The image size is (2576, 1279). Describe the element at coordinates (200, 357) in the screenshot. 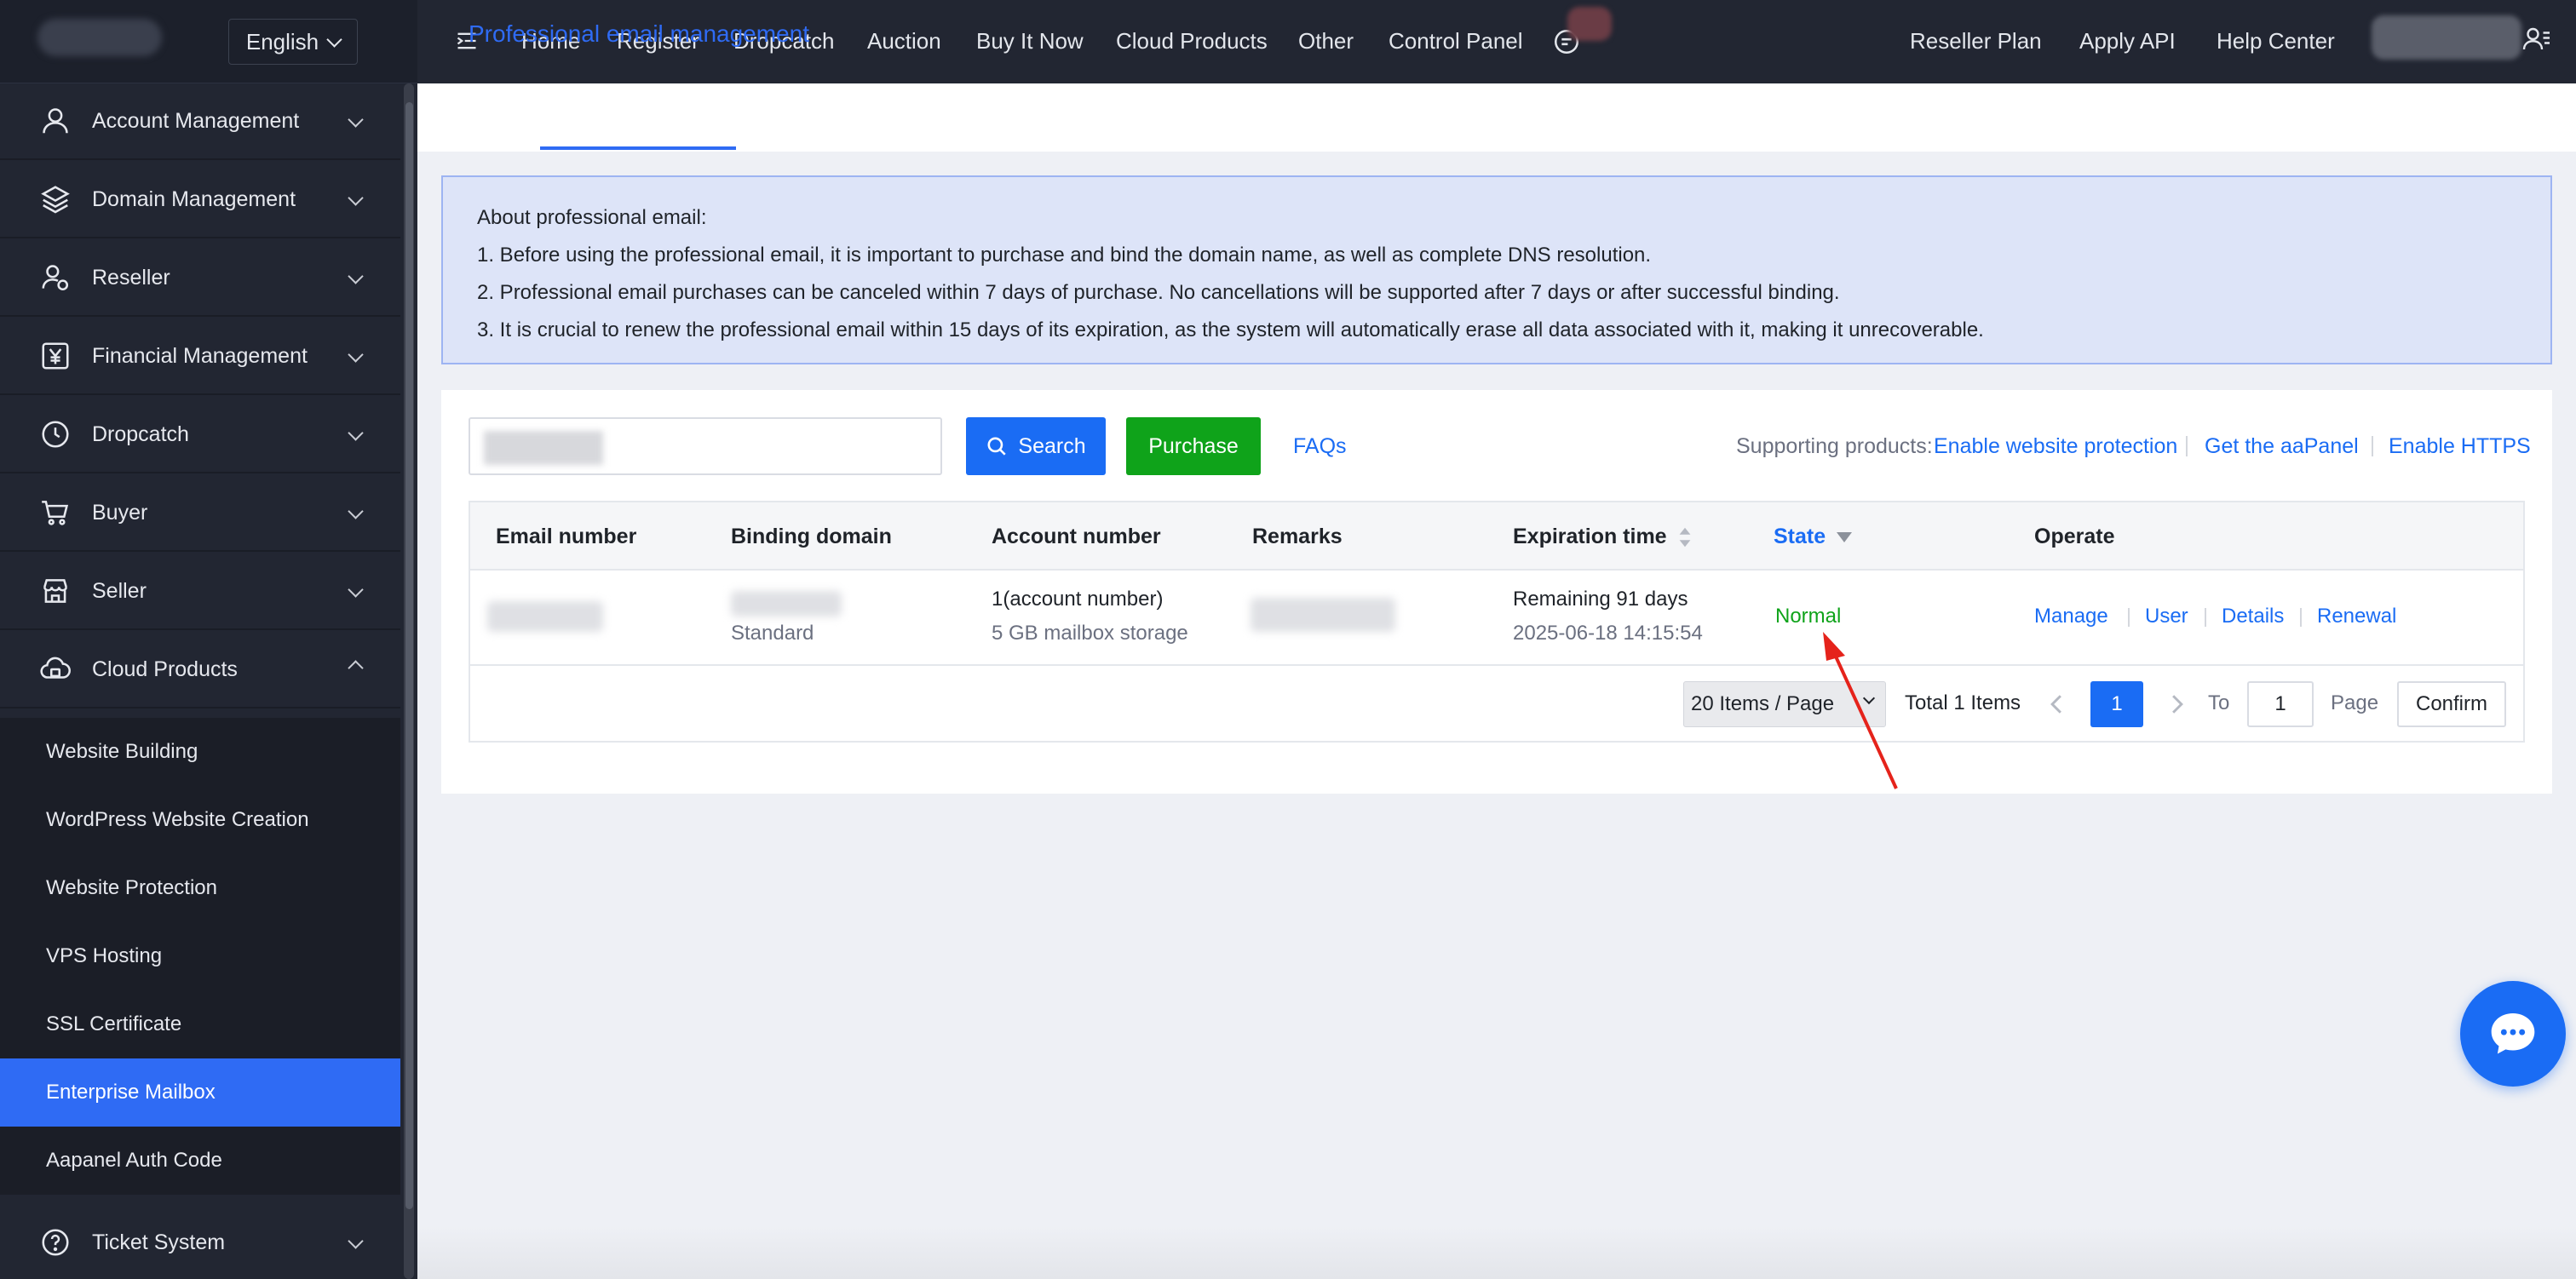

I see `sidebar-item-financial-management: Financial Management` at that location.